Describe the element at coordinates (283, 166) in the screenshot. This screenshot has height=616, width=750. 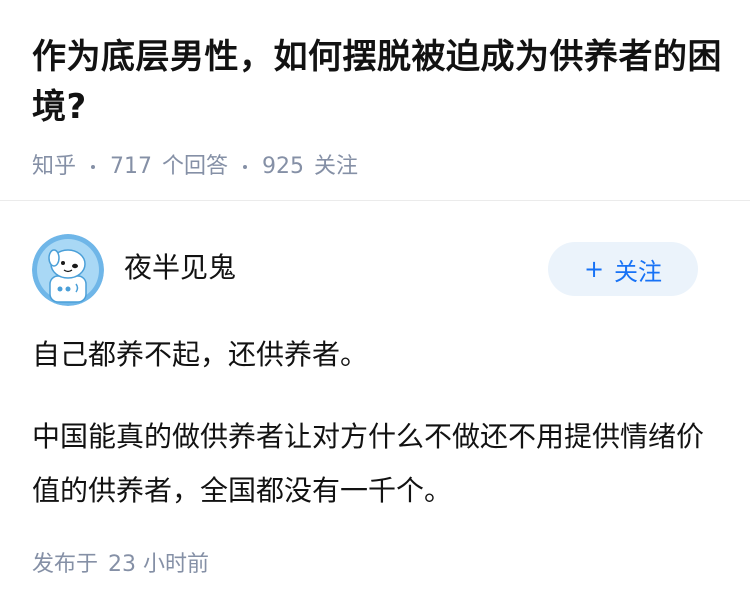
I see `follower-count: 925` at that location.